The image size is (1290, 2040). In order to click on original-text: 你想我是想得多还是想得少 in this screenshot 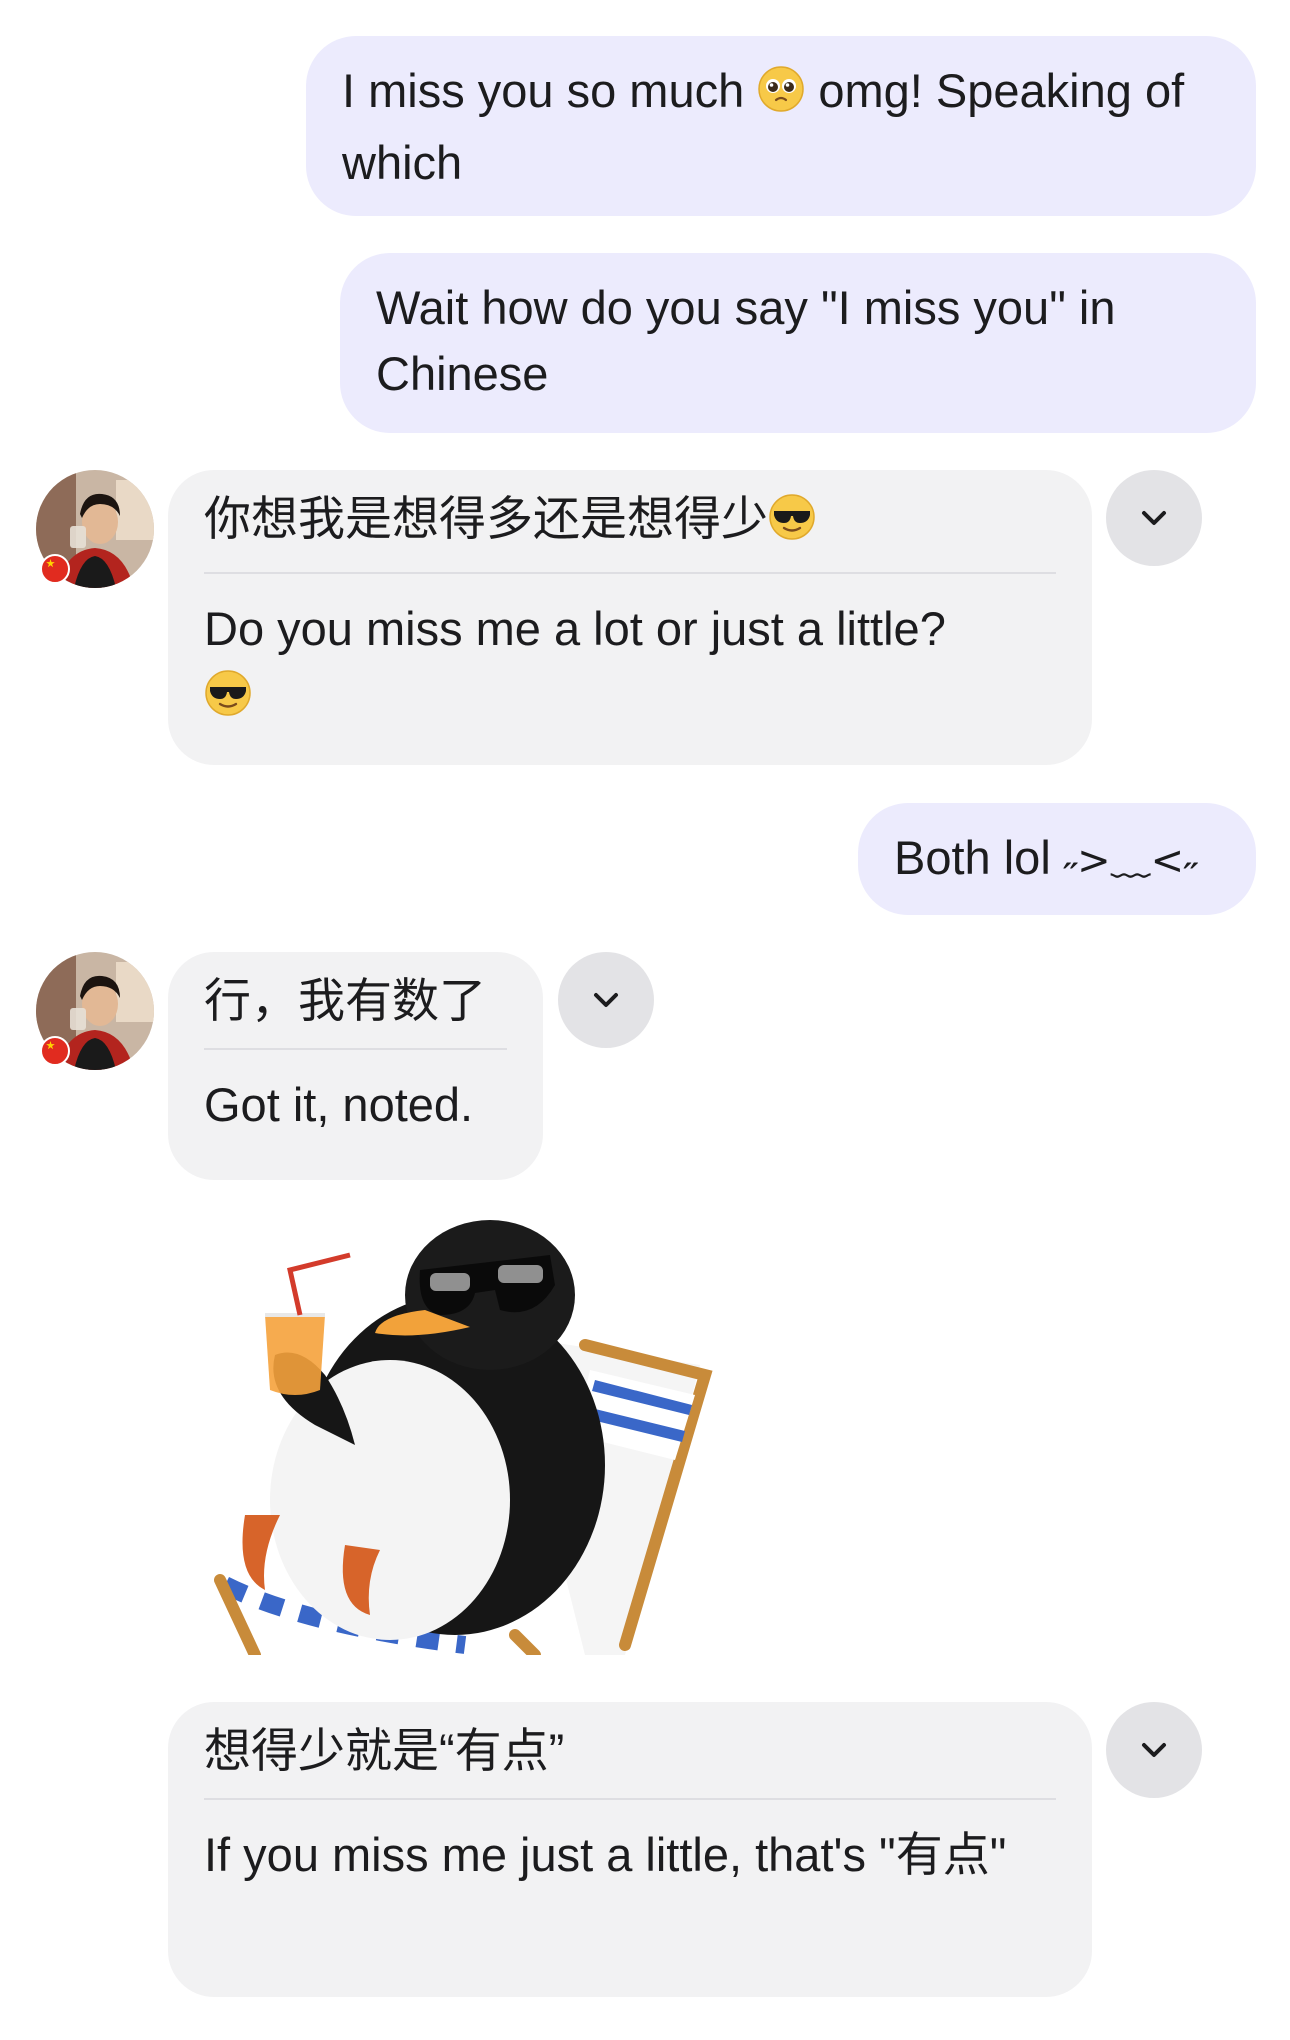, I will do `click(486, 518)`.